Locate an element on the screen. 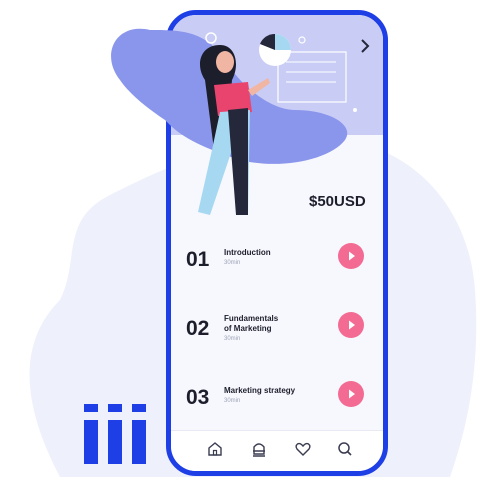  lesson-item: 02 Fundamentals of Marketing 30min is located at coordinates (276, 332).